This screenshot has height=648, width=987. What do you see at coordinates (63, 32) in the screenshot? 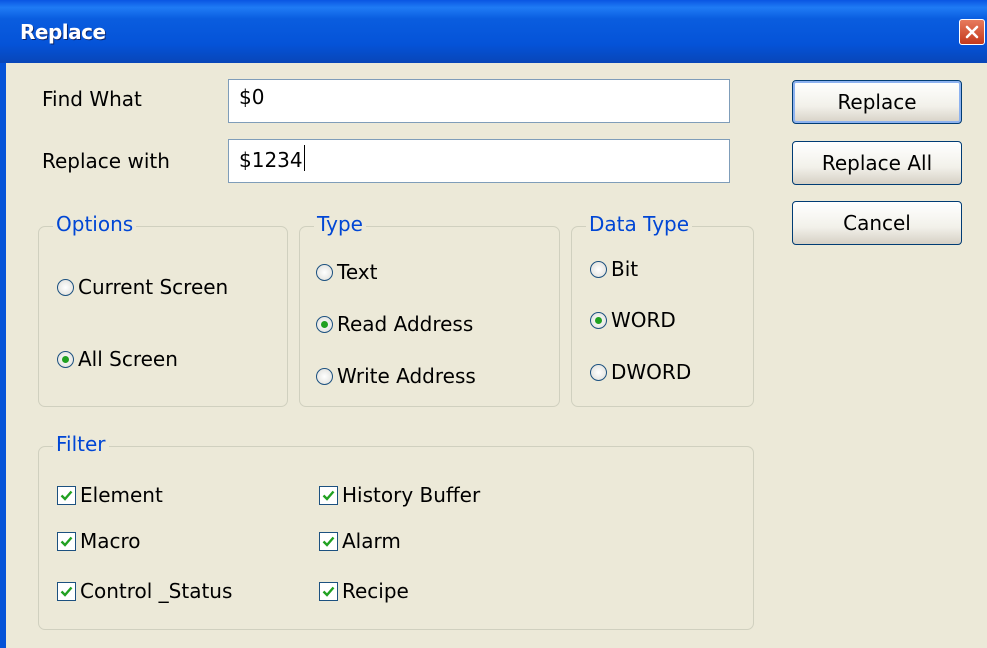
I see `window-title: Replace` at bounding box center [63, 32].